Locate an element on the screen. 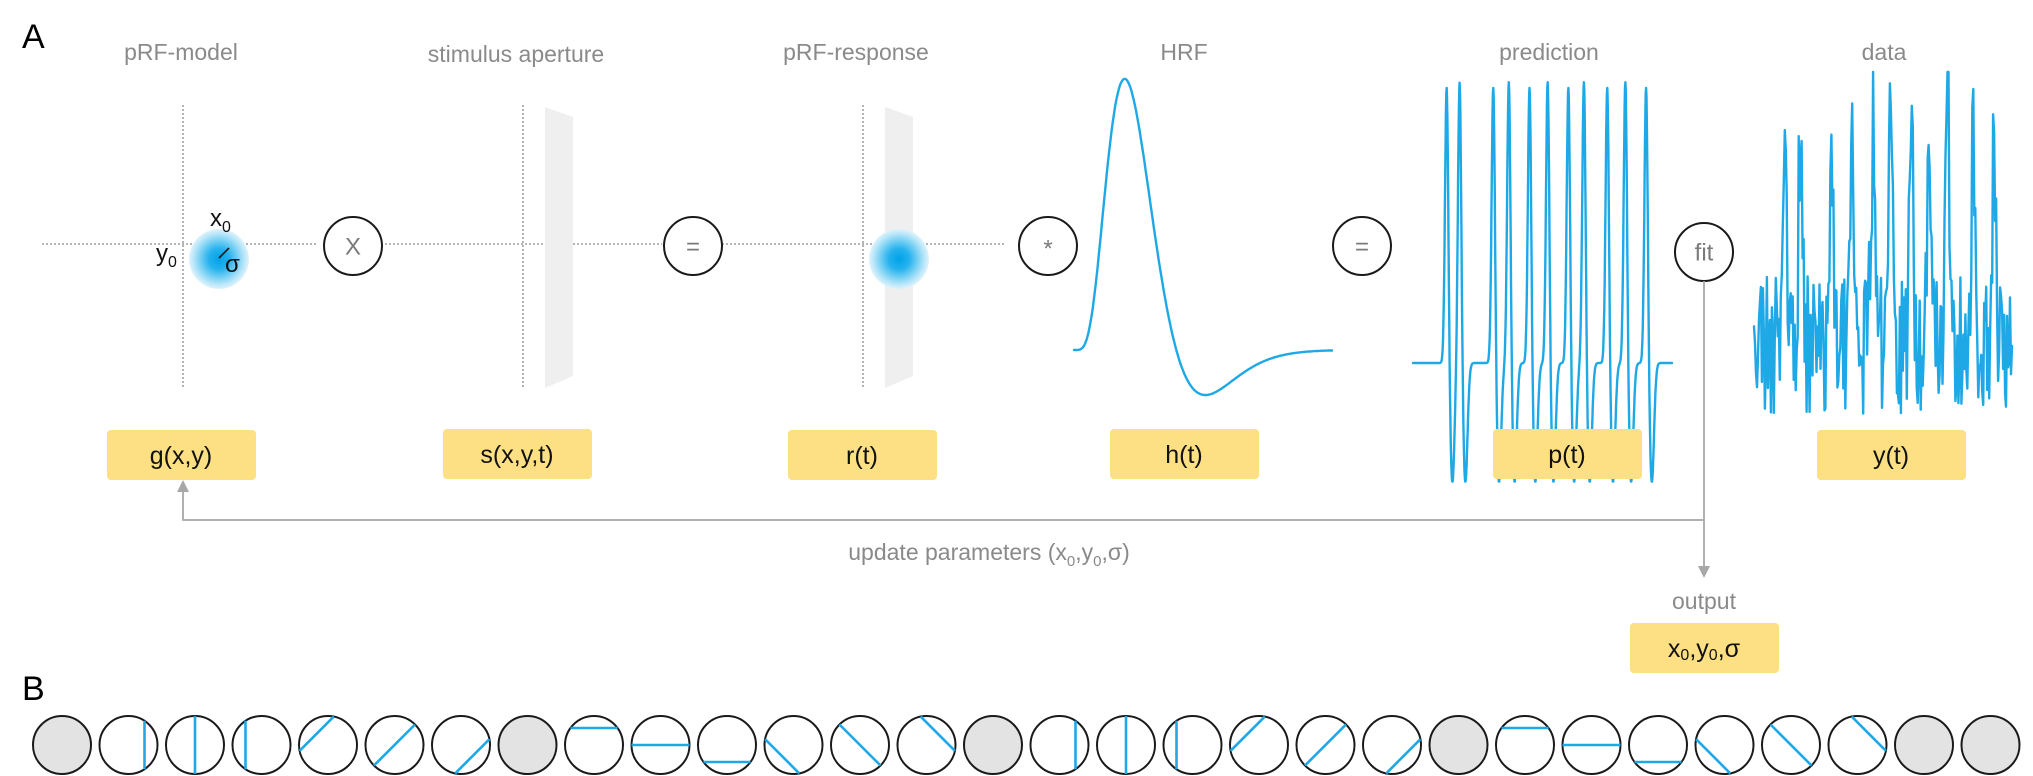 This screenshot has height=776, width=2033. loop-arrowhead-up is located at coordinates (183, 486).